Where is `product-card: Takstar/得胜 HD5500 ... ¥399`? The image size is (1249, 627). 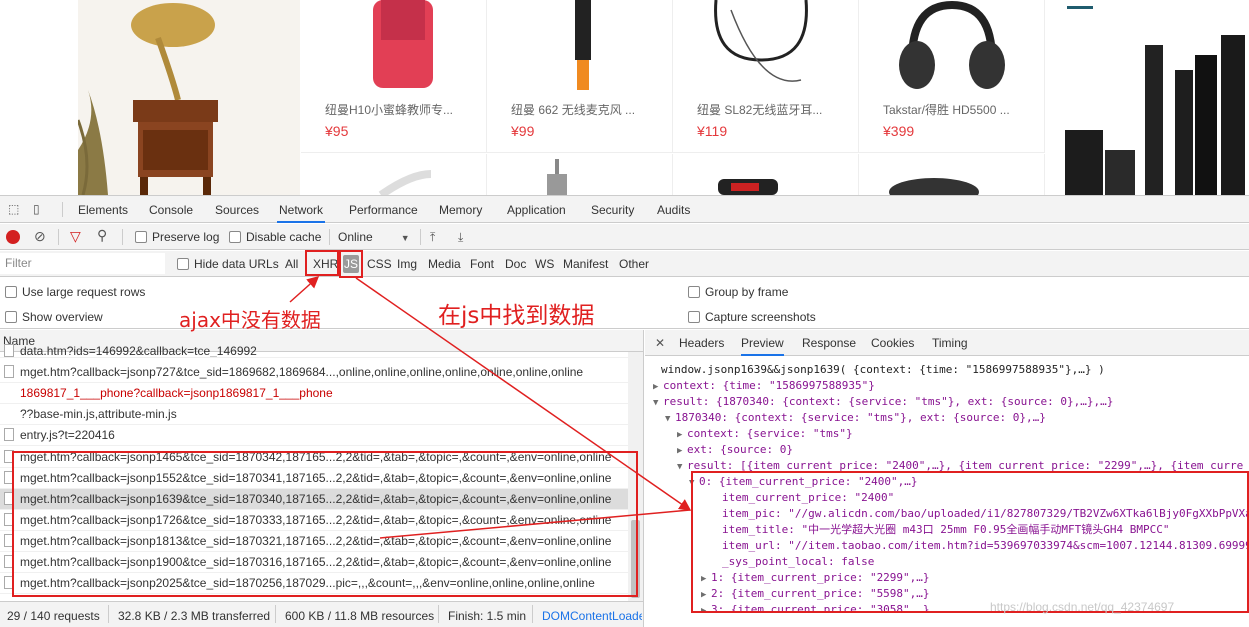
product-card: Takstar/得胜 HD5500 ... ¥399 is located at coordinates (952, 76).